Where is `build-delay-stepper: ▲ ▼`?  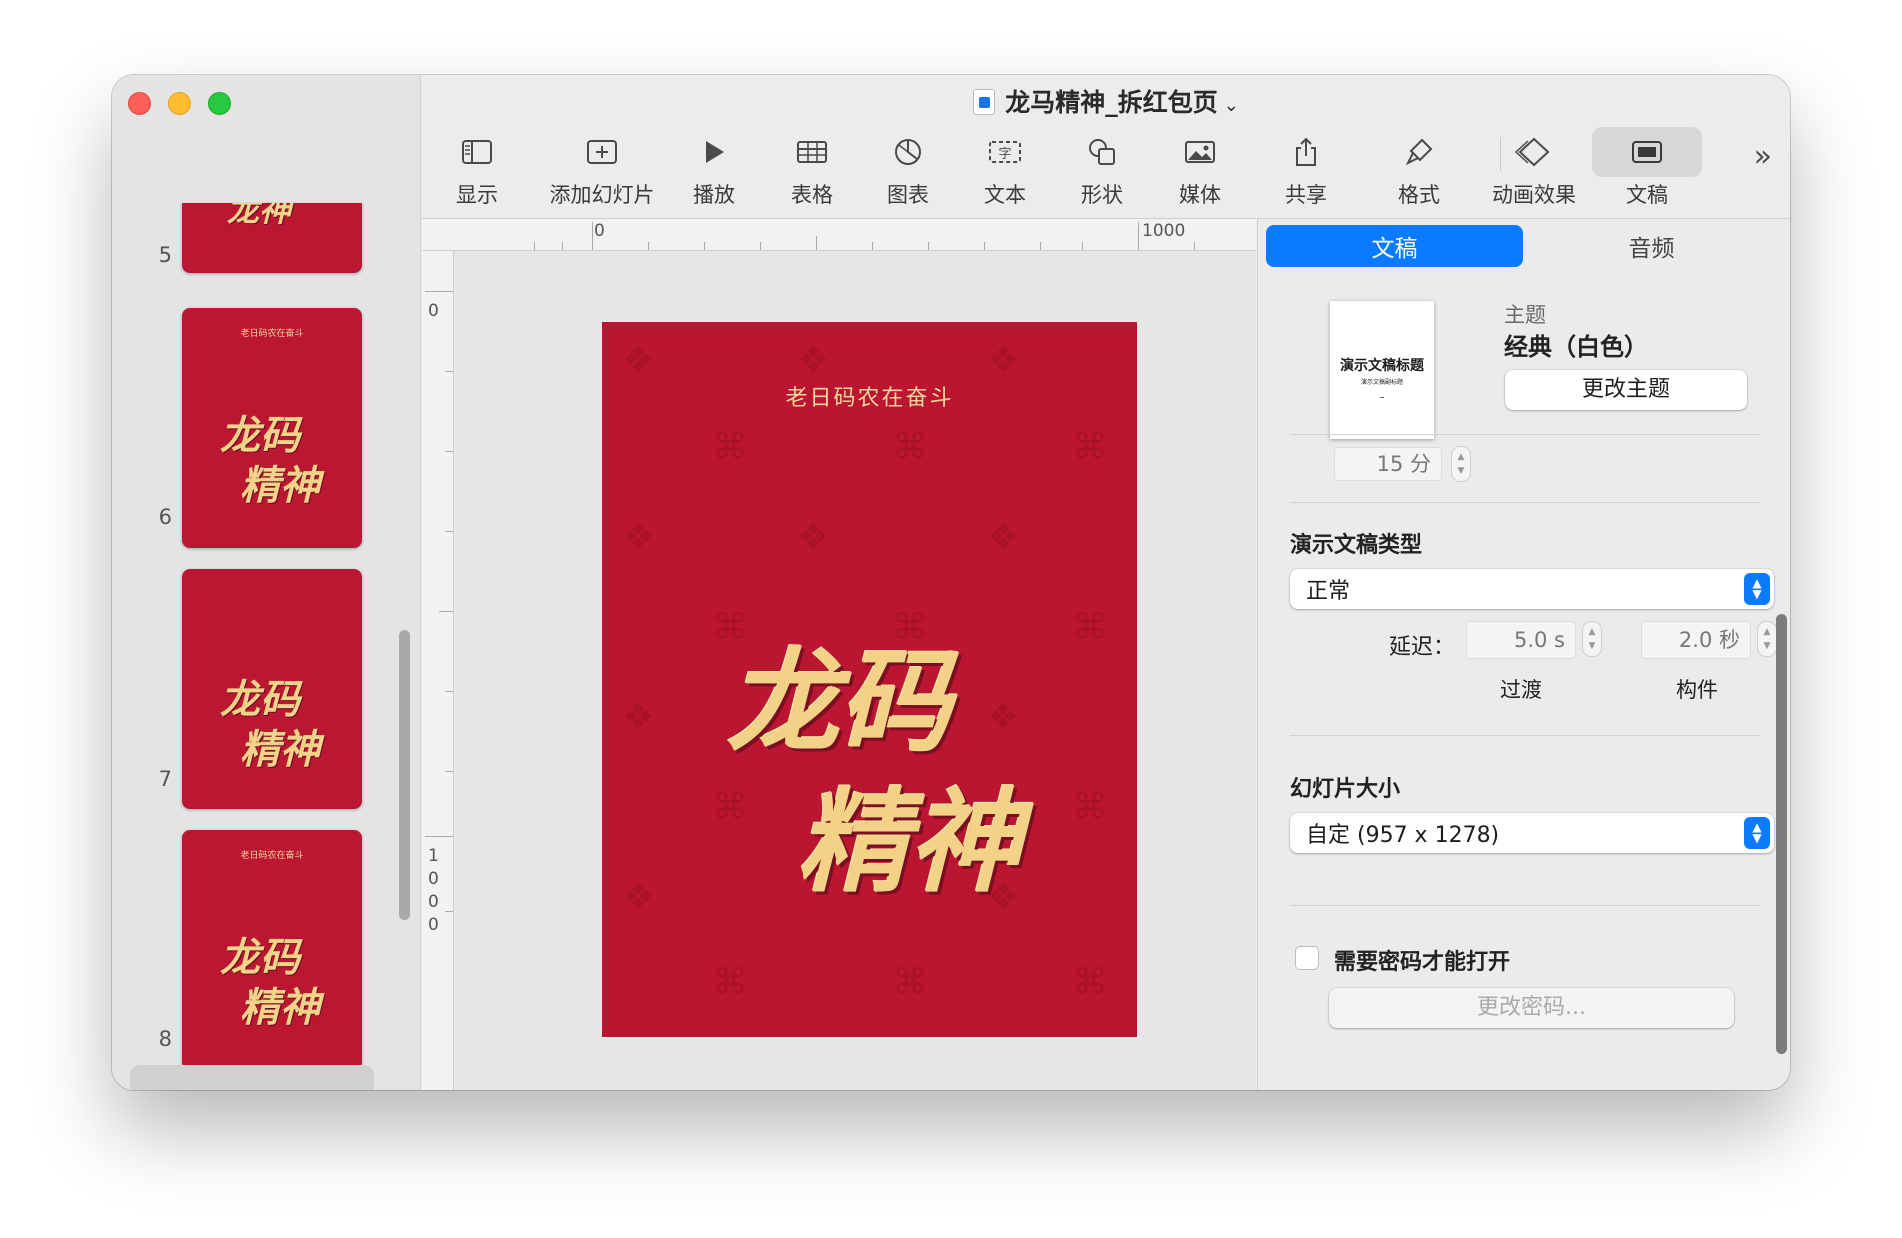
build-delay-stepper: ▲ ▼ is located at coordinates (1767, 639).